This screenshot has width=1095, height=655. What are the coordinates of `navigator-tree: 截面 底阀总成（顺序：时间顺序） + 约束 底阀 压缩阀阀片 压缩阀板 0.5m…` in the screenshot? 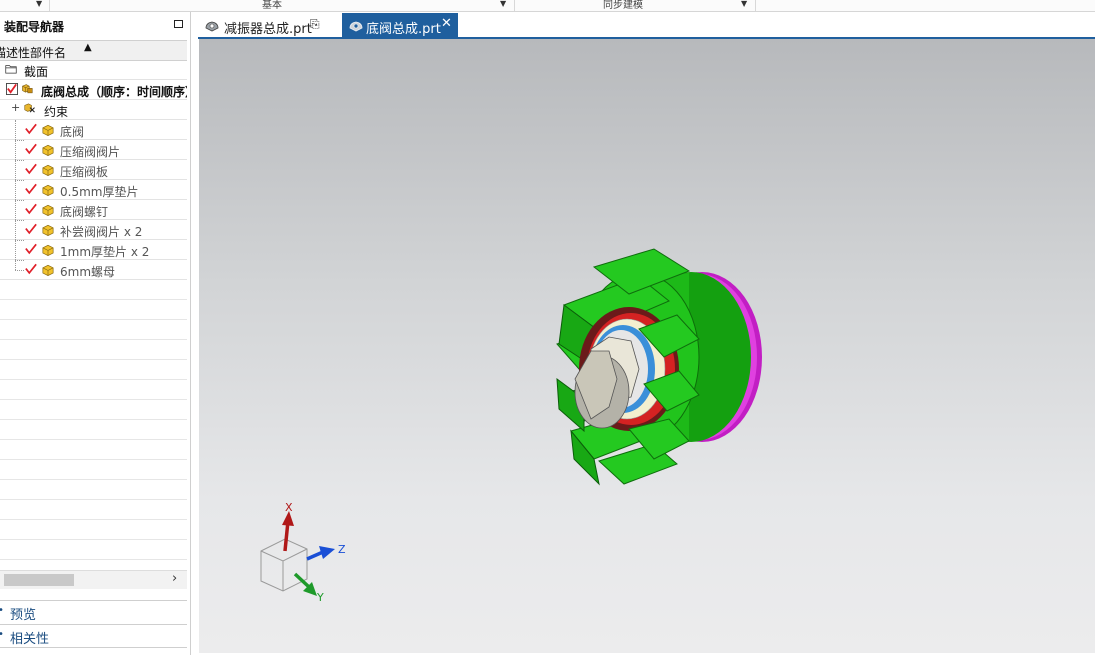 It's located at (93, 310).